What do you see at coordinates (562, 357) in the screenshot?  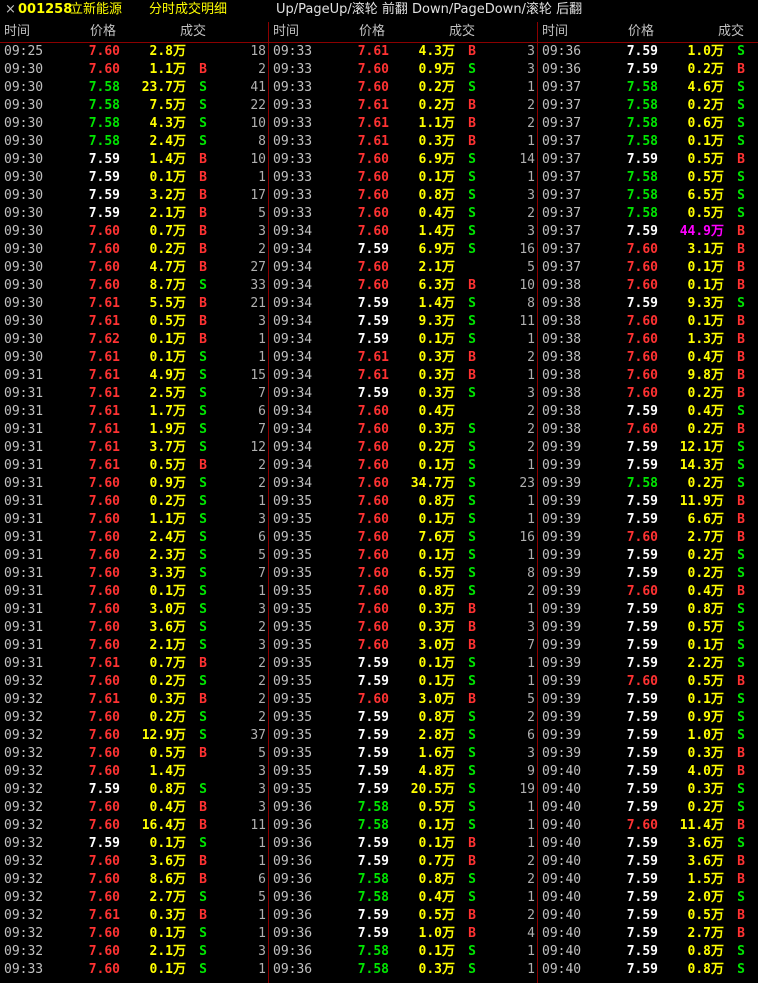 I see `trade-time: 09:38` at bounding box center [562, 357].